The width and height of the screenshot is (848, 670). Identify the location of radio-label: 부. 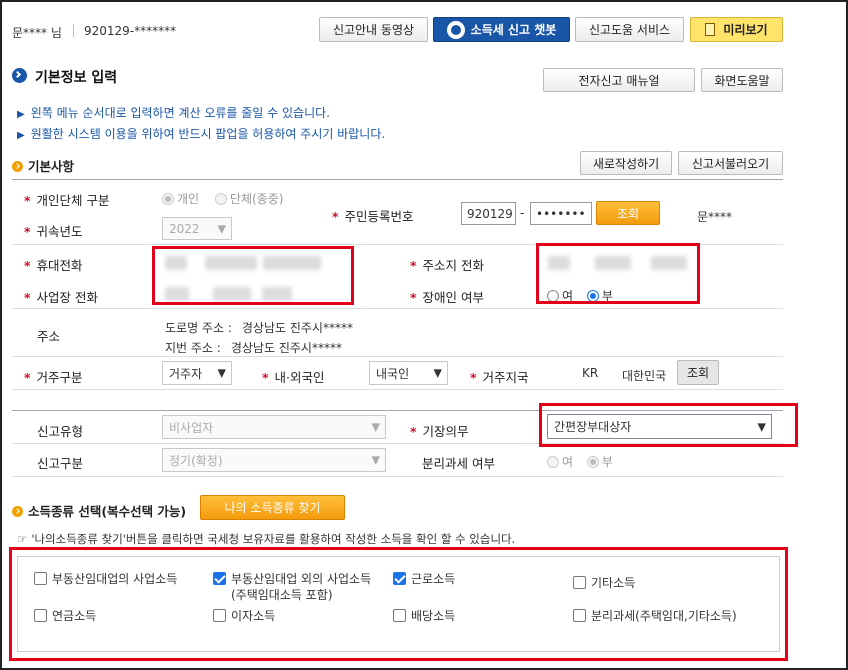
(607, 462).